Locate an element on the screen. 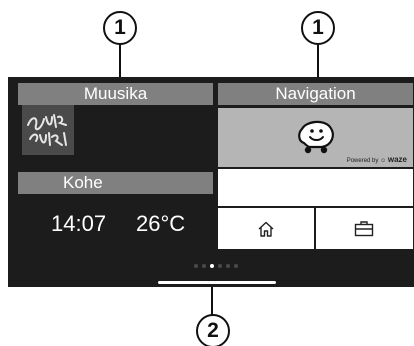 Image resolution: width=414 pixels, height=346 pixels. work-destination-button is located at coordinates (364, 228).